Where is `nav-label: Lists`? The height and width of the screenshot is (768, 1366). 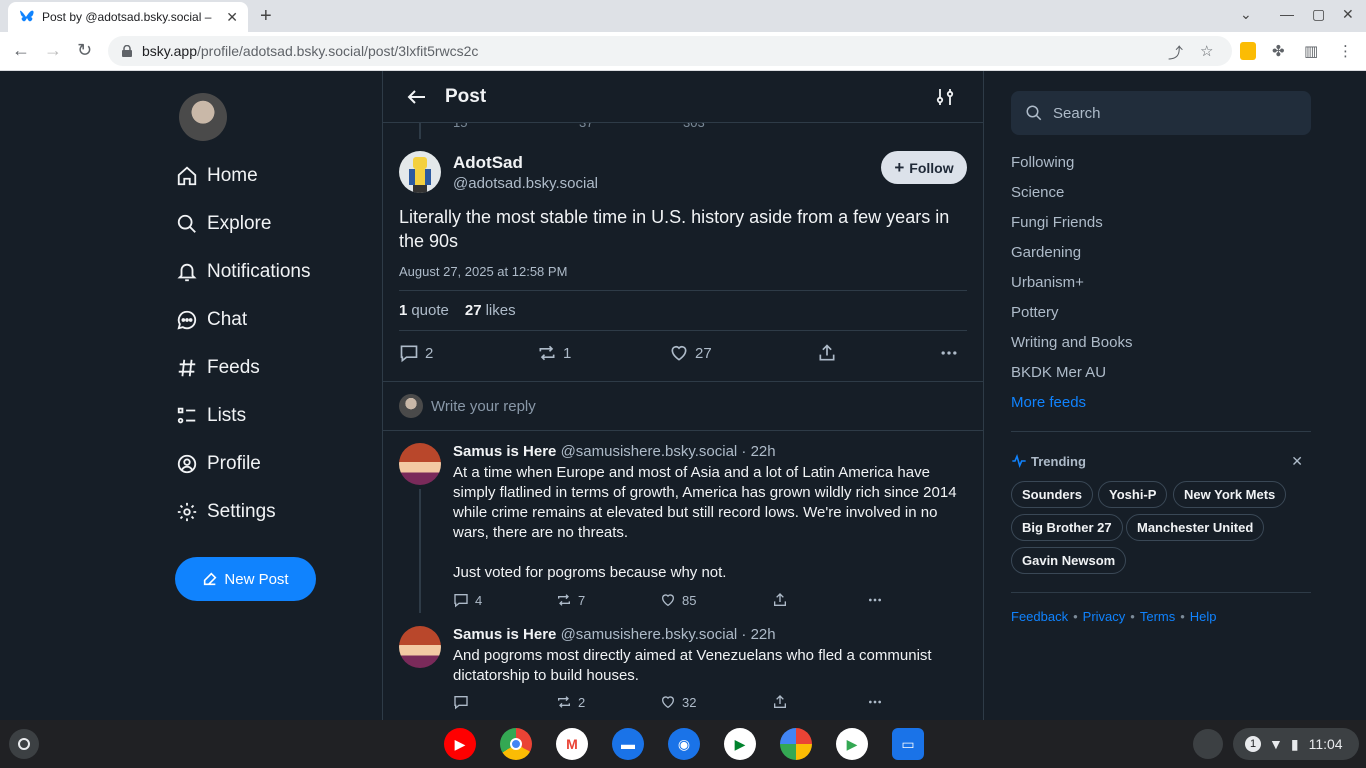 nav-label: Lists is located at coordinates (227, 415).